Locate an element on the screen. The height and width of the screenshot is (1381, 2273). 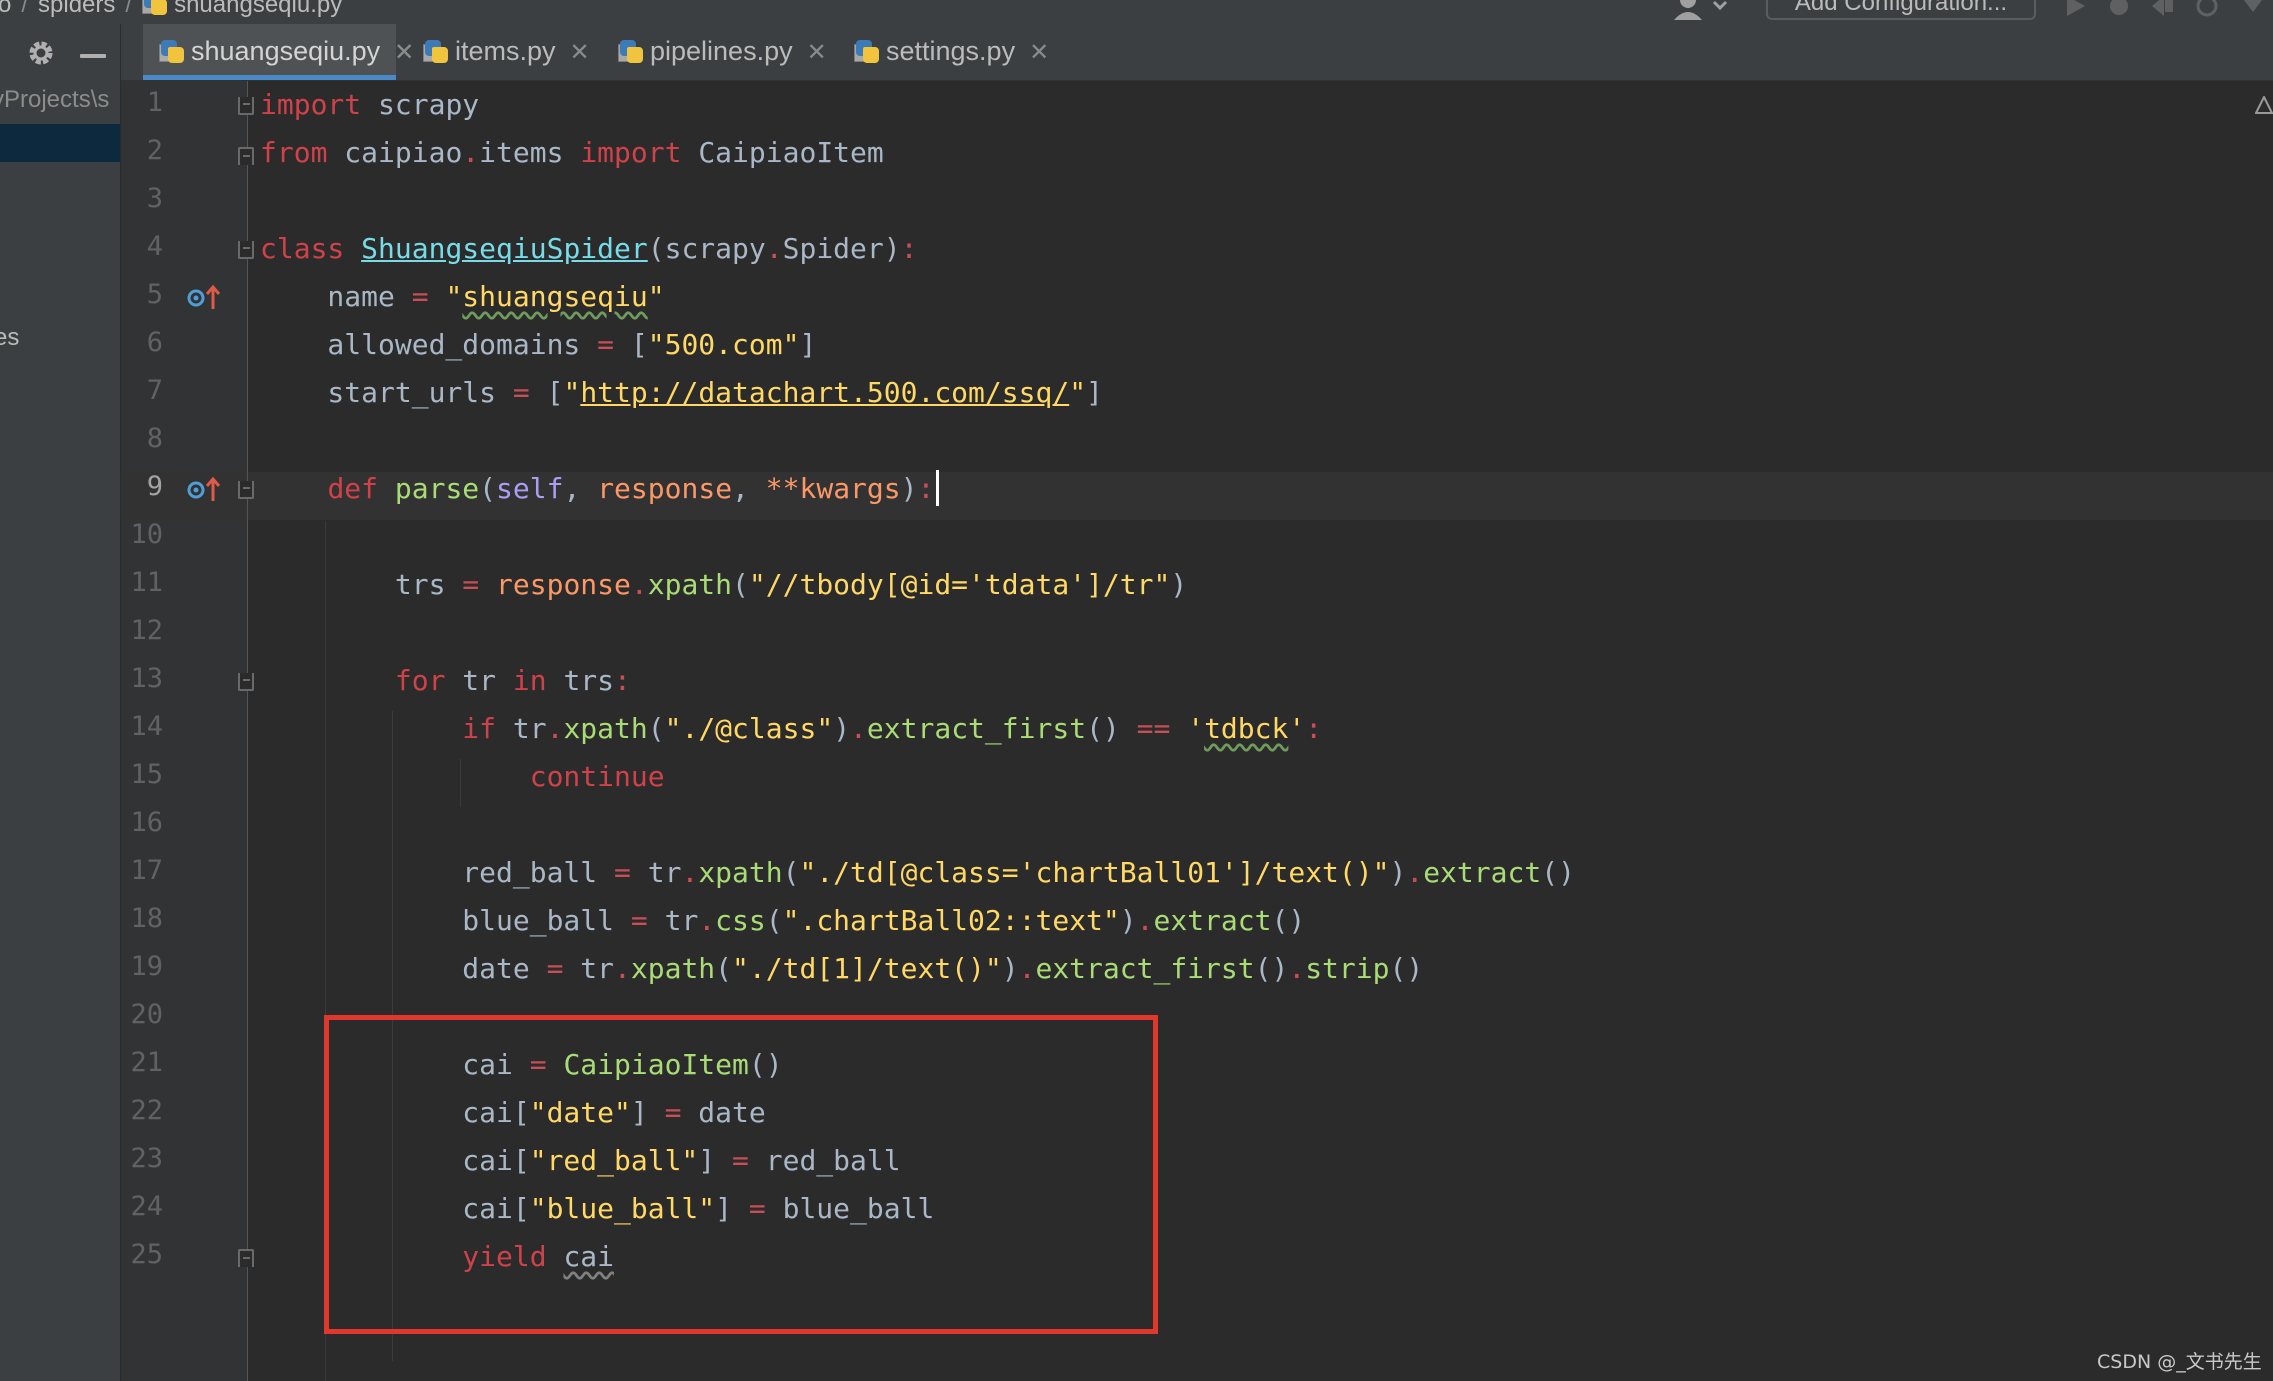
tab-settings: settings.py ✕ is located at coordinates (951, 52).